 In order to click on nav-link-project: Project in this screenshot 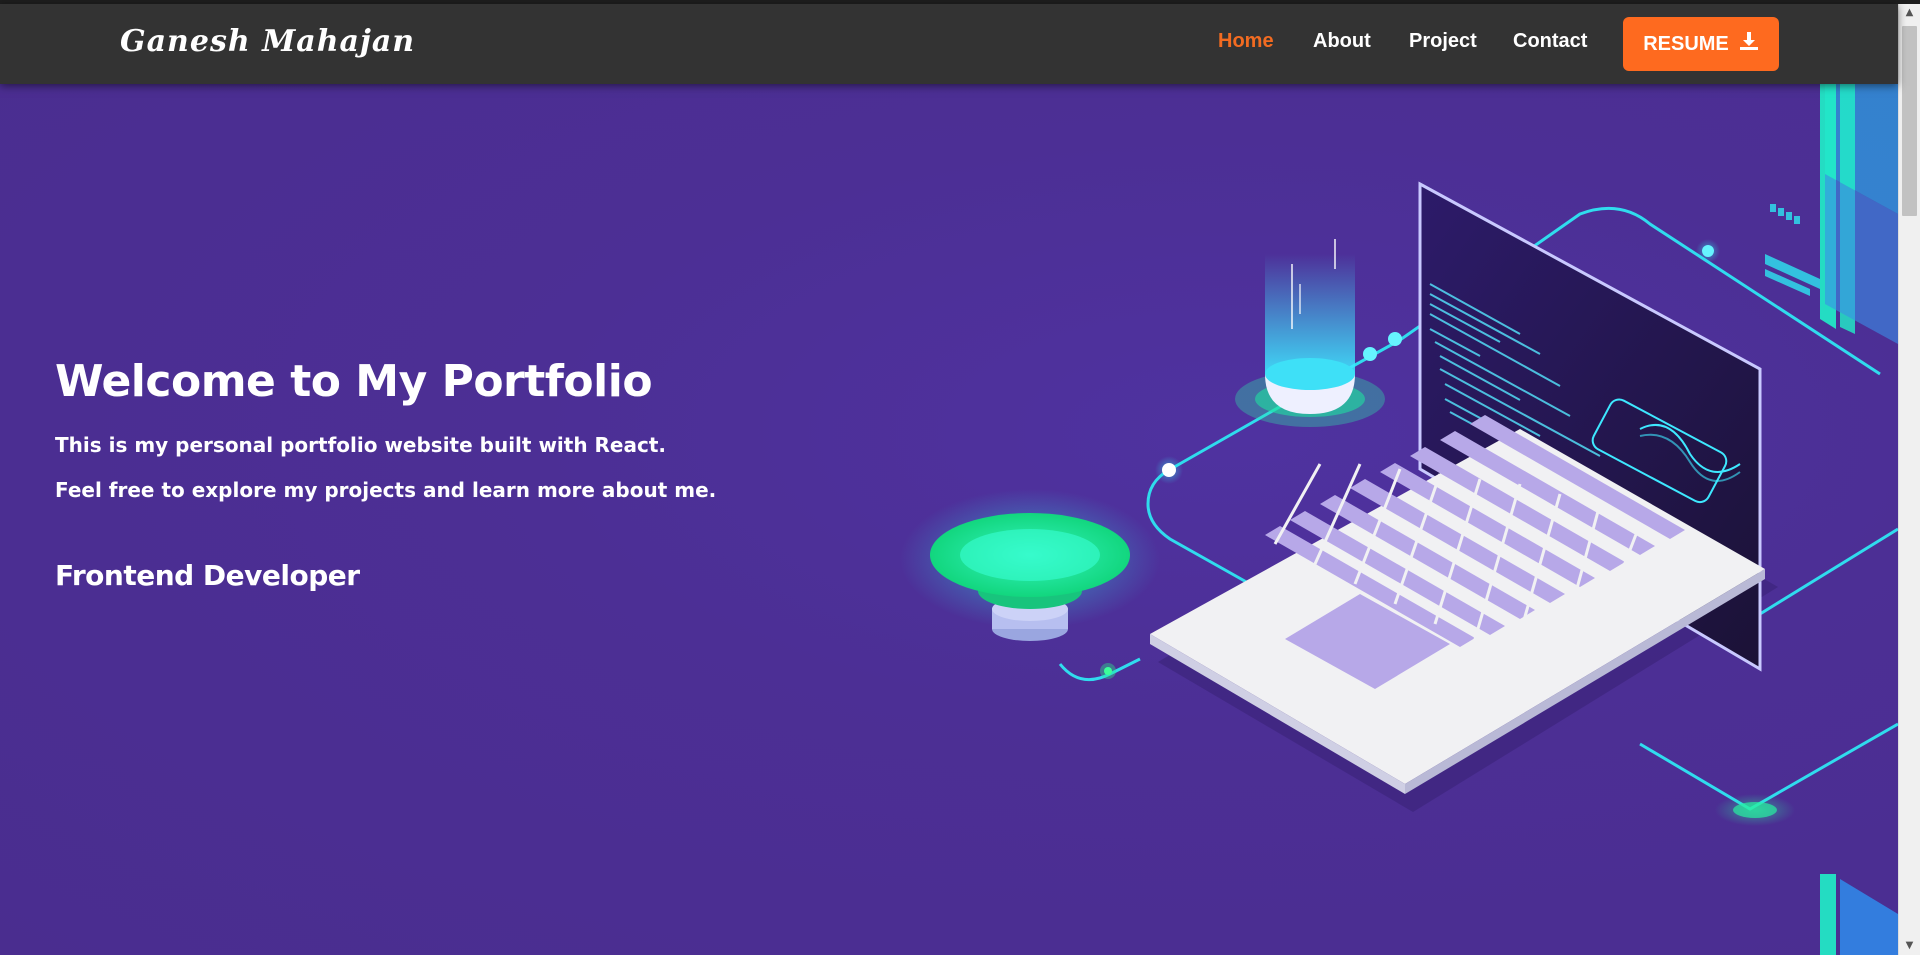, I will do `click(1443, 41)`.